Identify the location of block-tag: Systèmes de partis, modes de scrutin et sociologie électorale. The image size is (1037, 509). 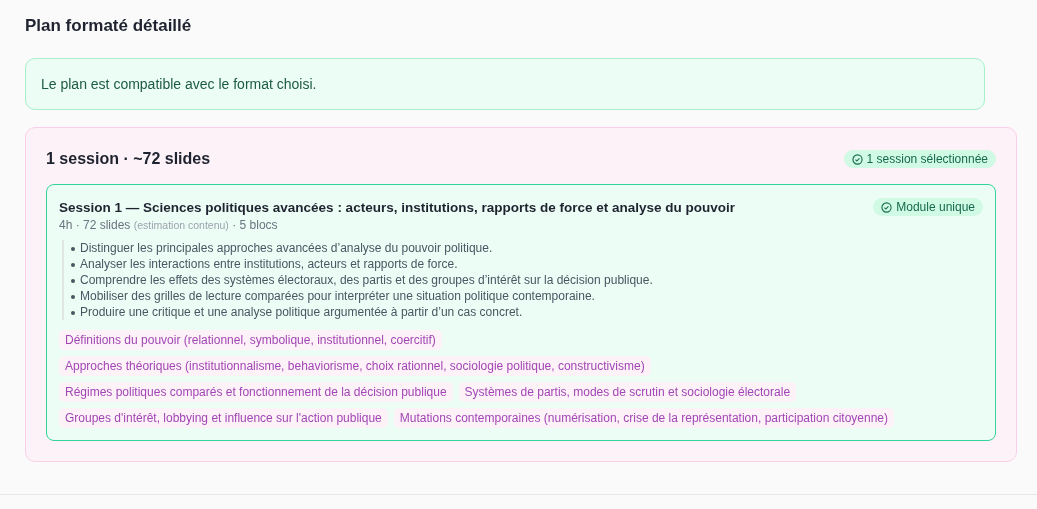
(627, 392).